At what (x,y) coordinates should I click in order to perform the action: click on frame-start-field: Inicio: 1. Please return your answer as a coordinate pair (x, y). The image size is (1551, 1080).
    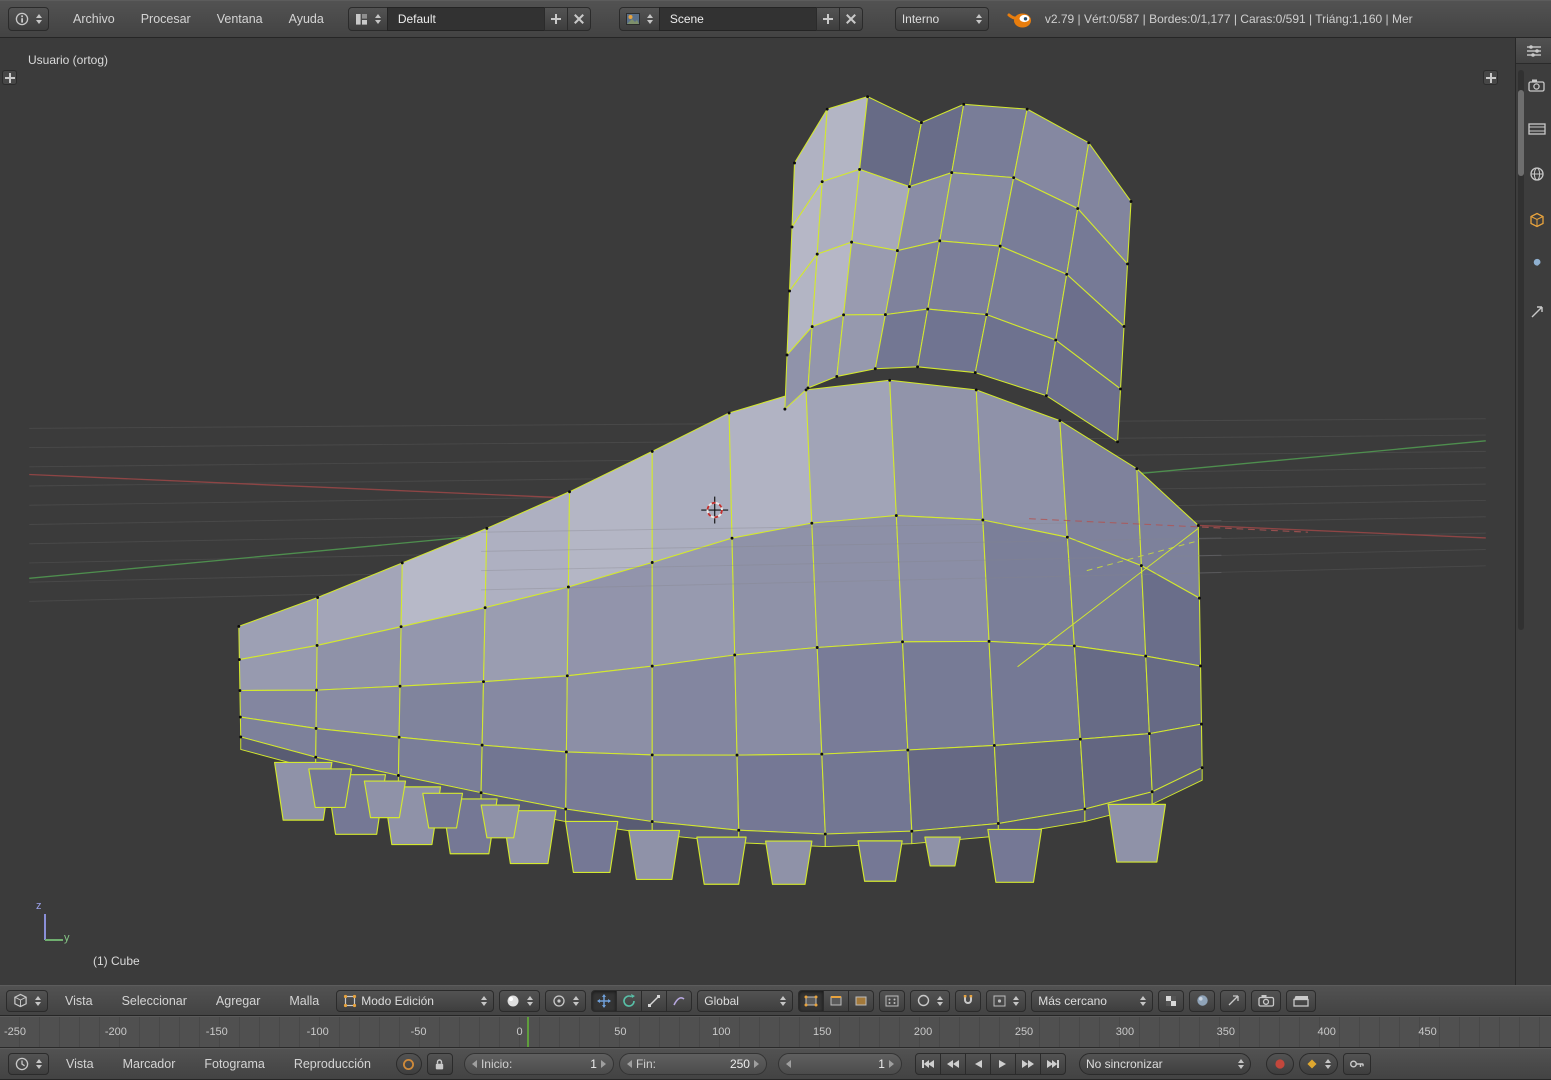
    Looking at the image, I should click on (538, 1064).